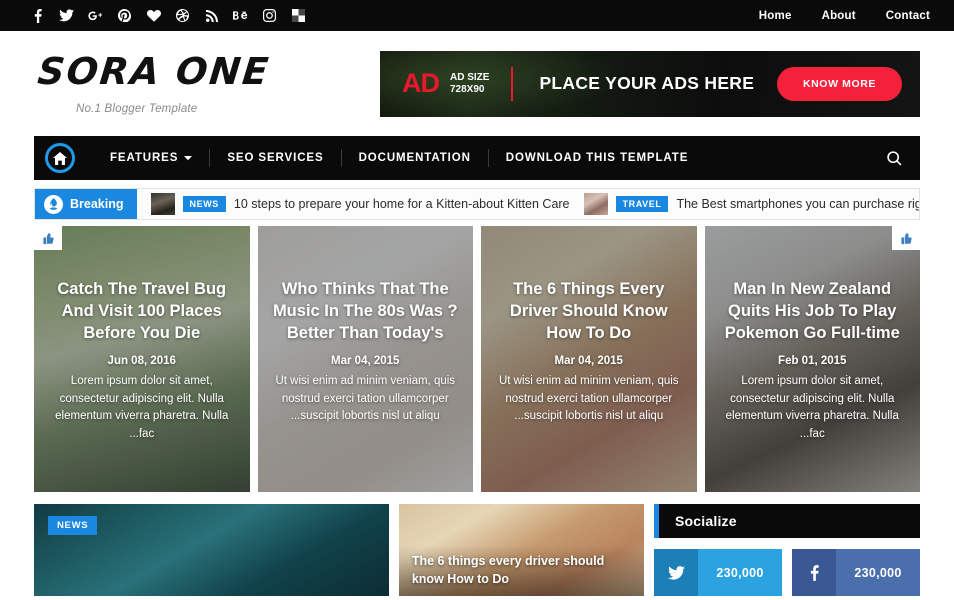 The image size is (954, 600). I want to click on nav-item-seo-services: SEO SERVICES, so click(274, 158).